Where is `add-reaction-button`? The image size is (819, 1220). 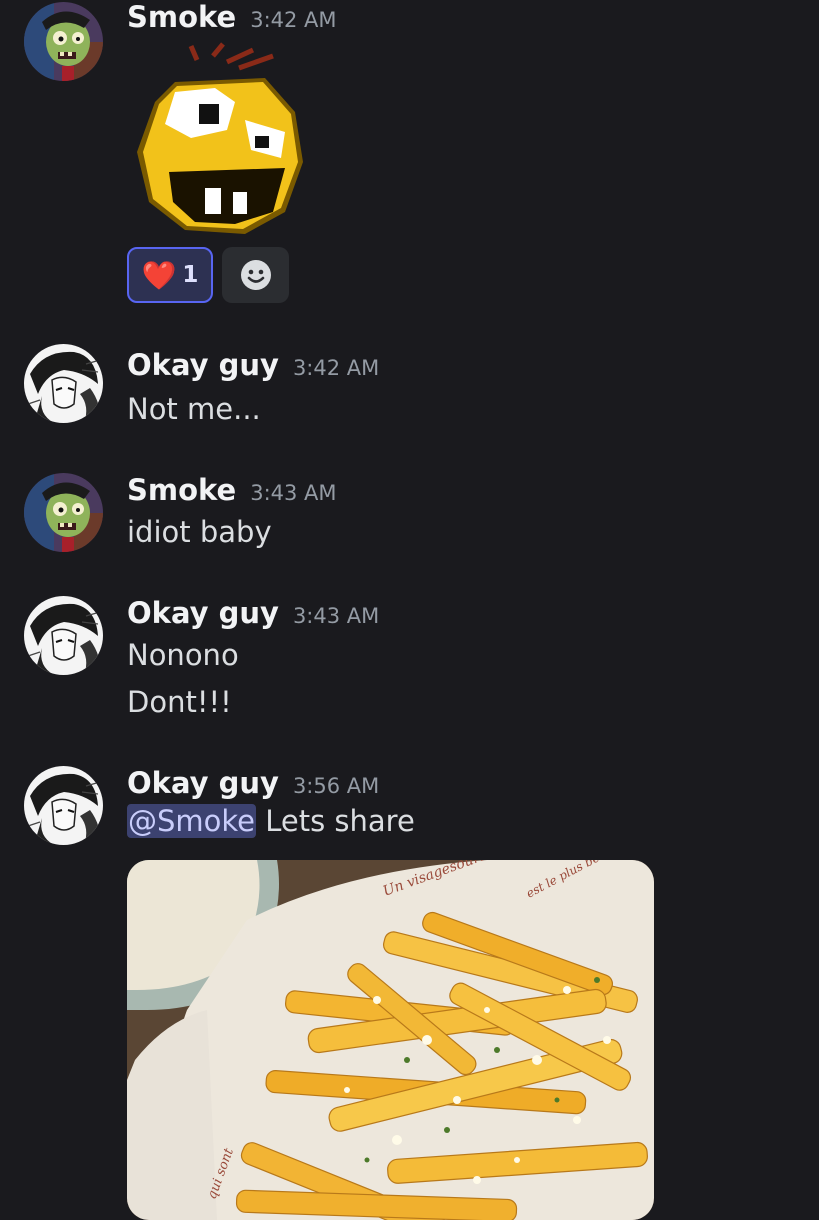 add-reaction-button is located at coordinates (255, 275).